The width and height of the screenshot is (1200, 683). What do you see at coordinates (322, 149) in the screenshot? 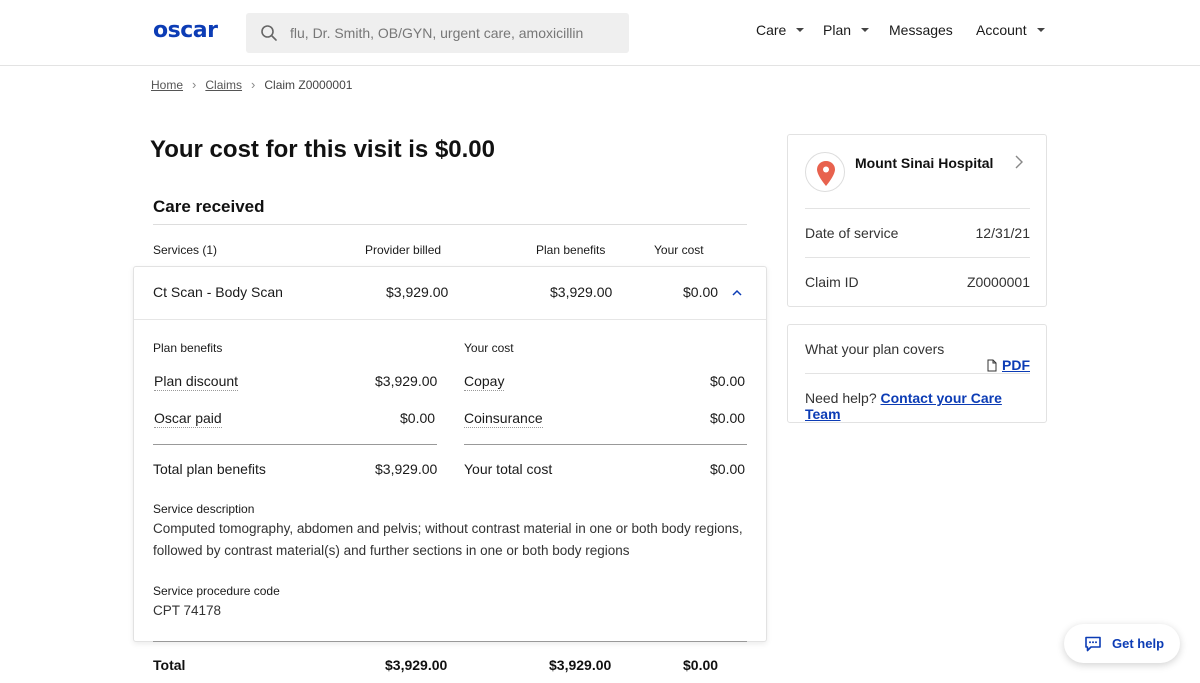
I see `page-title: Your cost for this visit is $0.00` at bounding box center [322, 149].